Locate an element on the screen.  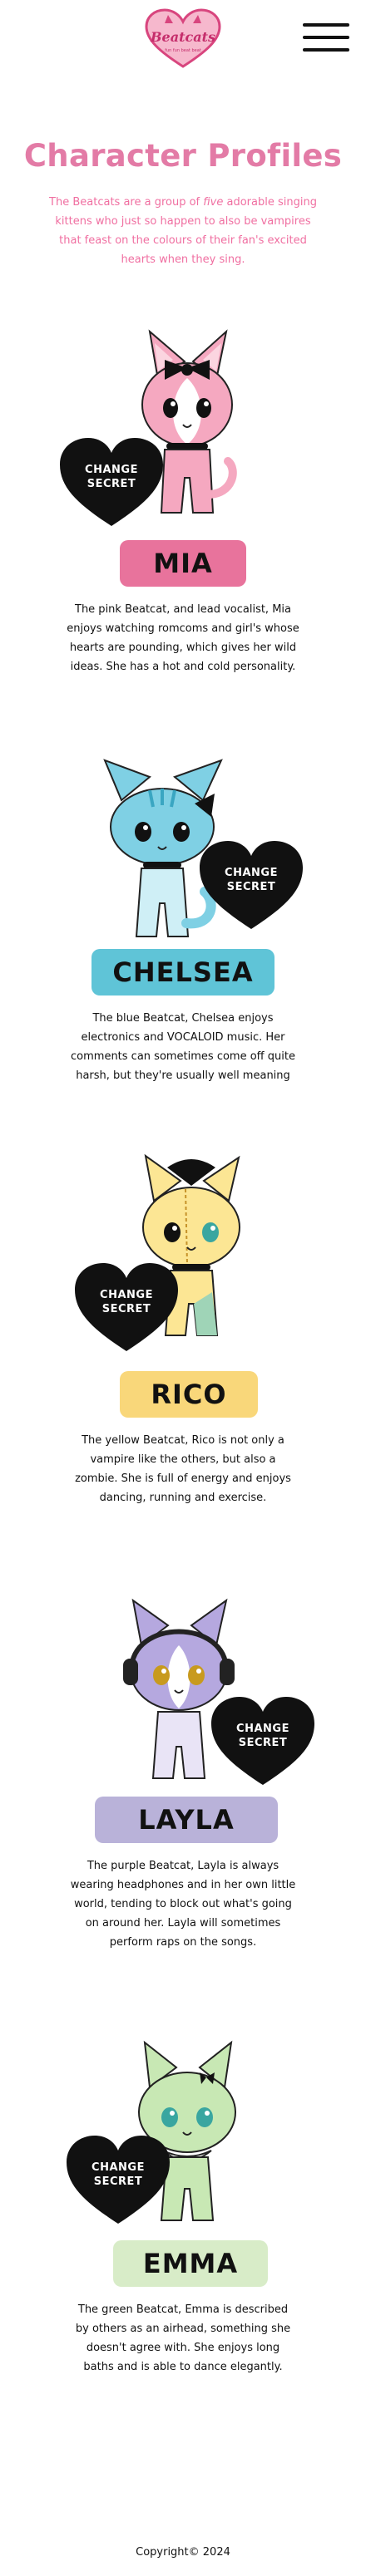
character-name-emma: EMMA is located at coordinates (190, 2263).